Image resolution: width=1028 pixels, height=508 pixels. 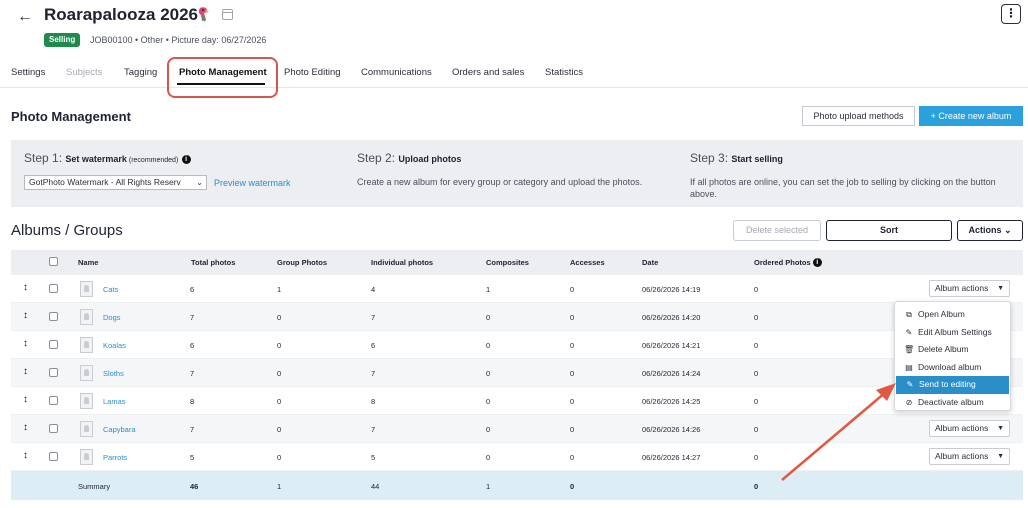 What do you see at coordinates (140, 72) in the screenshot?
I see `tab-tagging: Tagging` at bounding box center [140, 72].